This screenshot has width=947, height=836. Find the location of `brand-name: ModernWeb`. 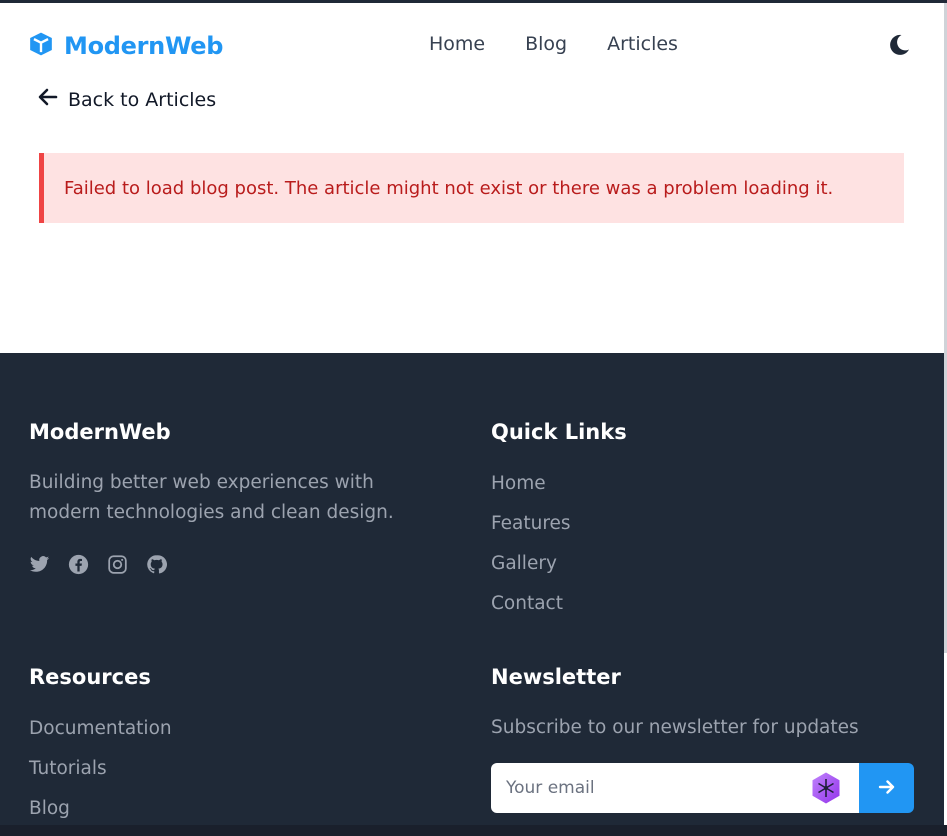

brand-name: ModernWeb is located at coordinates (144, 46).